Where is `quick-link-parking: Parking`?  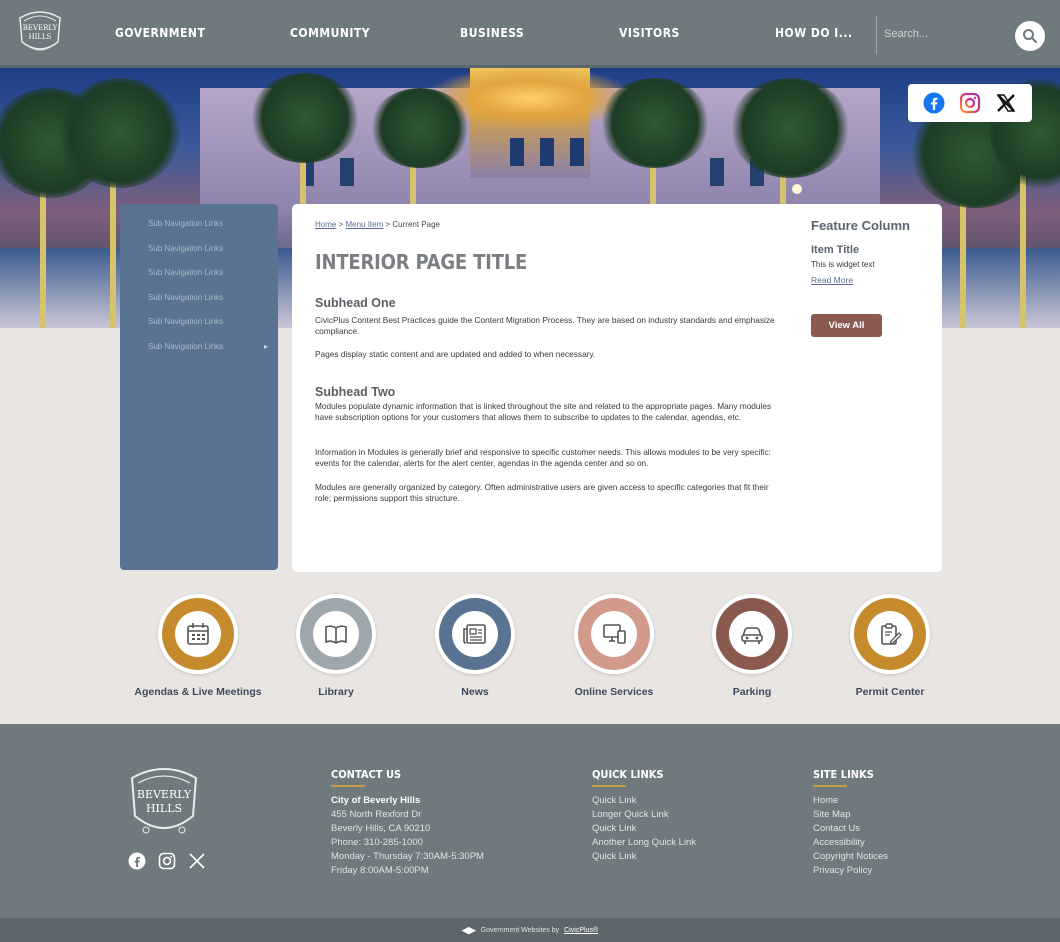 quick-link-parking: Parking is located at coordinates (752, 649).